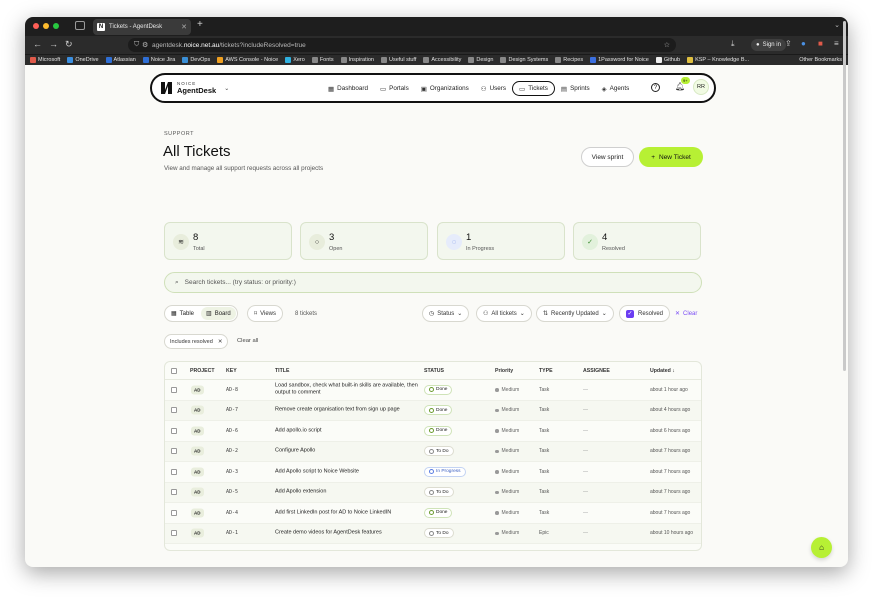 This screenshot has width=873, height=600. Describe the element at coordinates (196, 60) in the screenshot. I see `bookmark-item: DevOps` at that location.